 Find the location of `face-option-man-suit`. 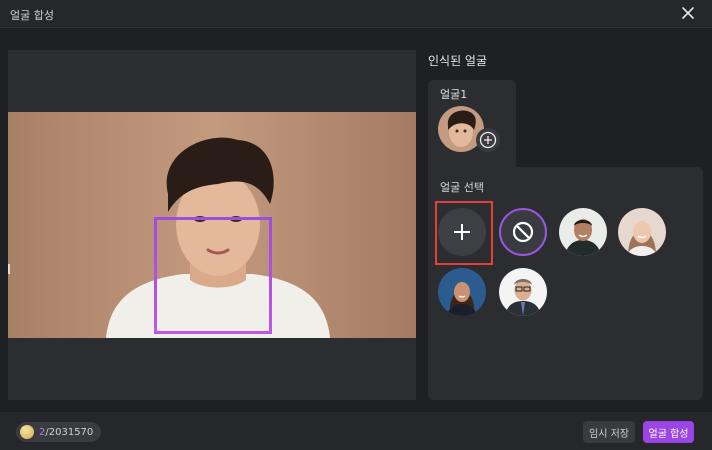

face-option-man-suit is located at coordinates (523, 292).